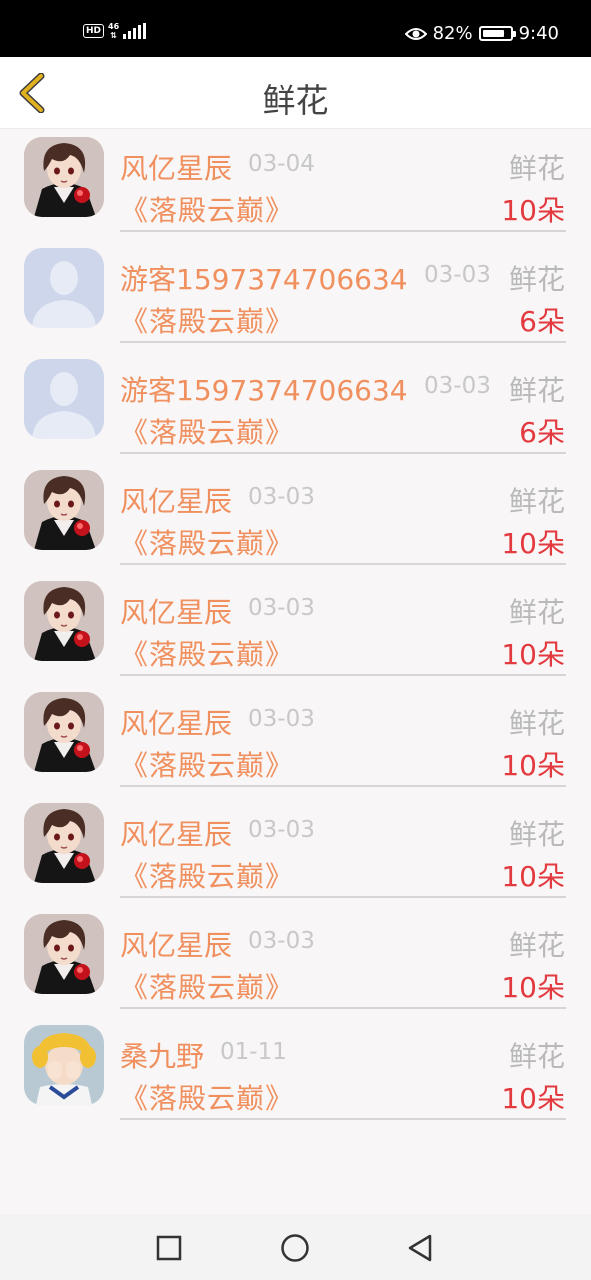 This screenshot has width=591, height=1280. Describe the element at coordinates (135, 31) in the screenshot. I see `signal-icon` at that location.